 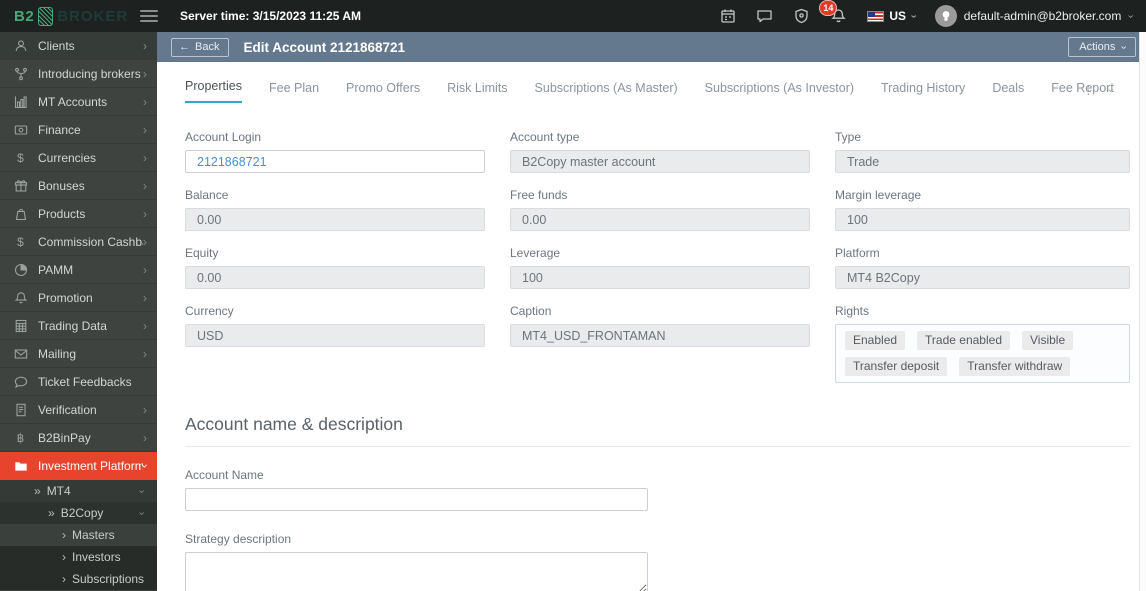 I want to click on chat-icon, so click(x=764, y=16).